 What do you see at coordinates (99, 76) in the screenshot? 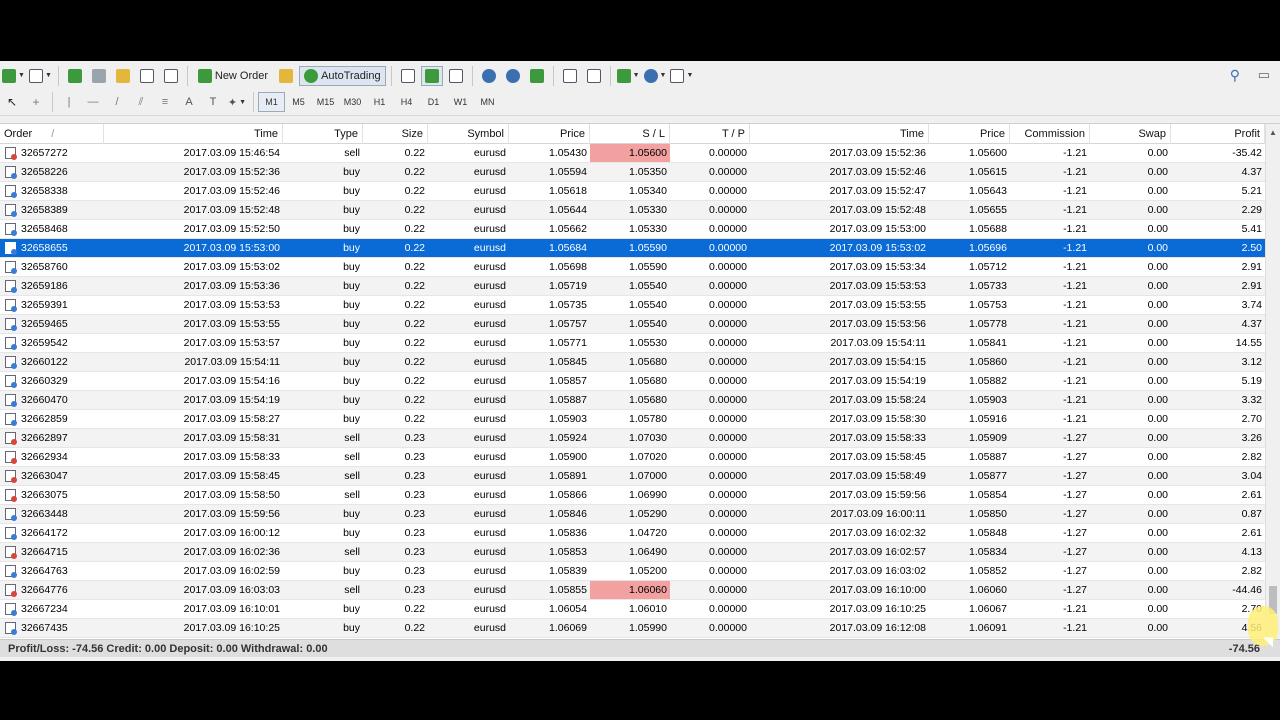
I see `navigator-button` at bounding box center [99, 76].